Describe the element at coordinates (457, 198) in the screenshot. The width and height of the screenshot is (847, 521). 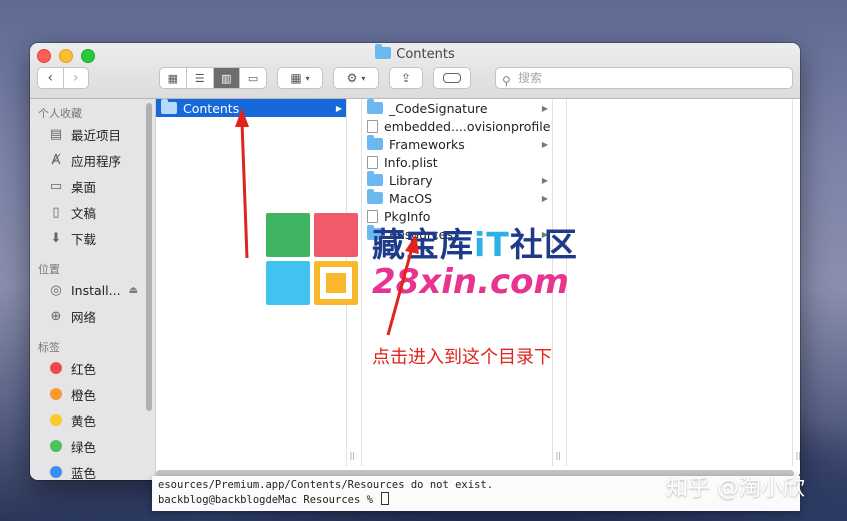
I see `list-item: MacOS ▶` at that location.